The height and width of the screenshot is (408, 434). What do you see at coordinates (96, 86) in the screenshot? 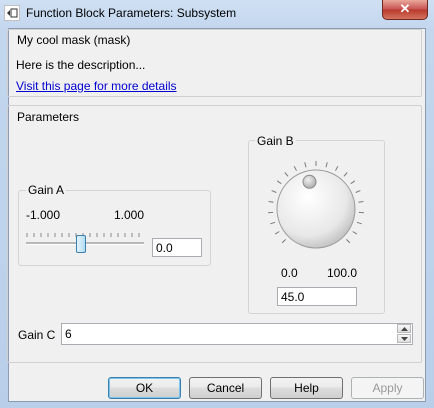
I see `details-link: Visit this page for more details` at bounding box center [96, 86].